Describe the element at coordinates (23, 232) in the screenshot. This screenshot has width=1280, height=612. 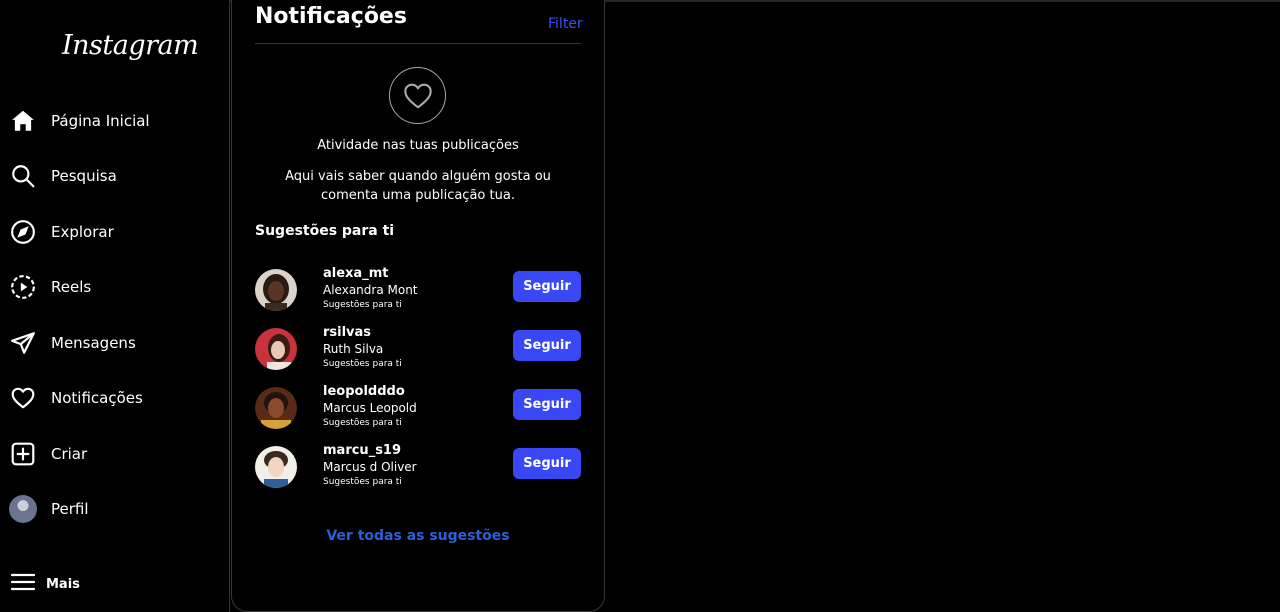
I see `compass-icon` at that location.